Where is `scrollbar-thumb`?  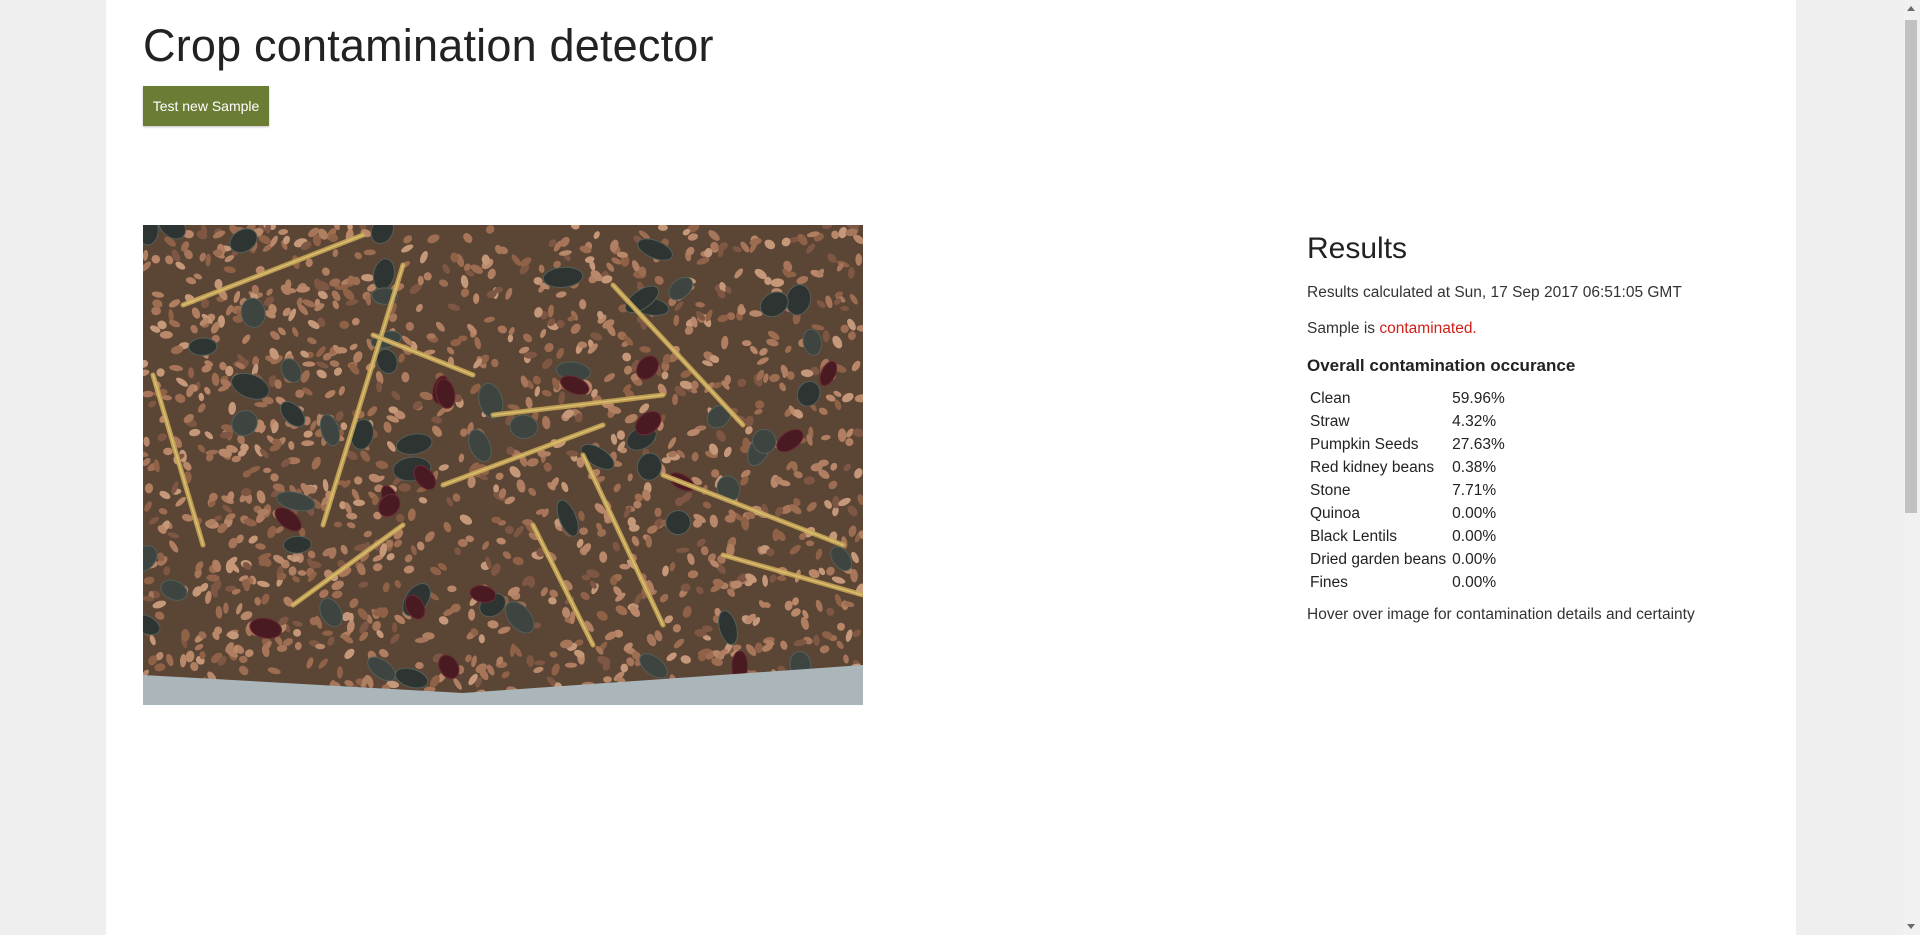 scrollbar-thumb is located at coordinates (1911, 266).